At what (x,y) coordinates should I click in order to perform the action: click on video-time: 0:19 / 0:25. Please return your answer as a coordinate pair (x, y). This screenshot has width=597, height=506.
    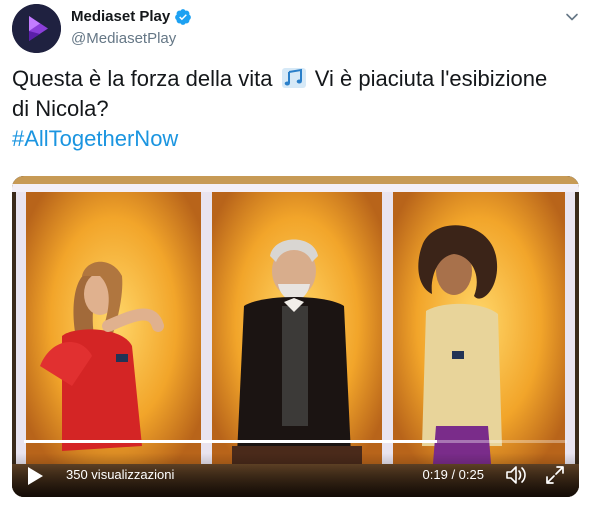
    Looking at the image, I should click on (453, 474).